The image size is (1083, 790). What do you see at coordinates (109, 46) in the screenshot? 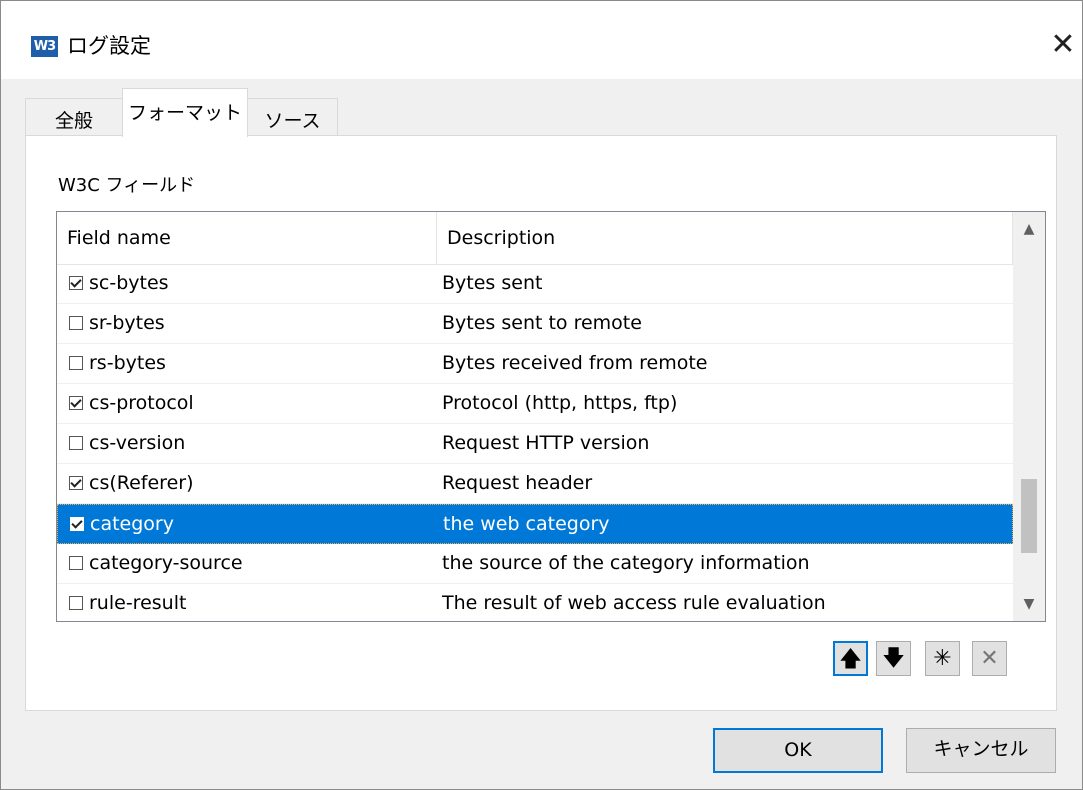
I see `dialog-title: ログ設定` at bounding box center [109, 46].